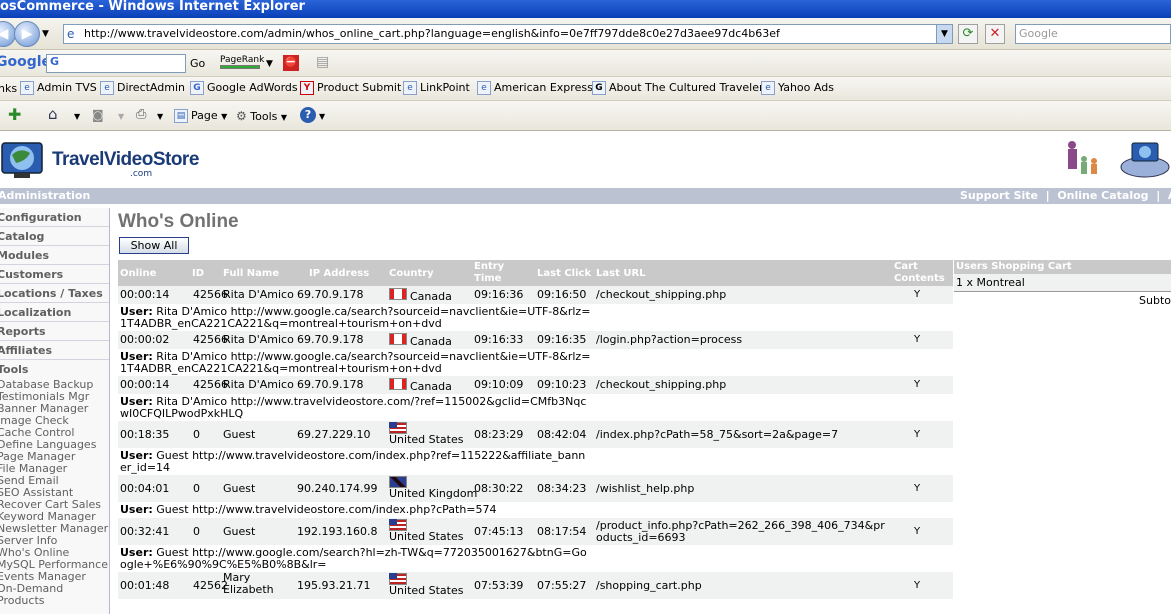 The width and height of the screenshot is (1171, 614). Describe the element at coordinates (398, 294) in the screenshot. I see `flag-ca-icon` at that location.